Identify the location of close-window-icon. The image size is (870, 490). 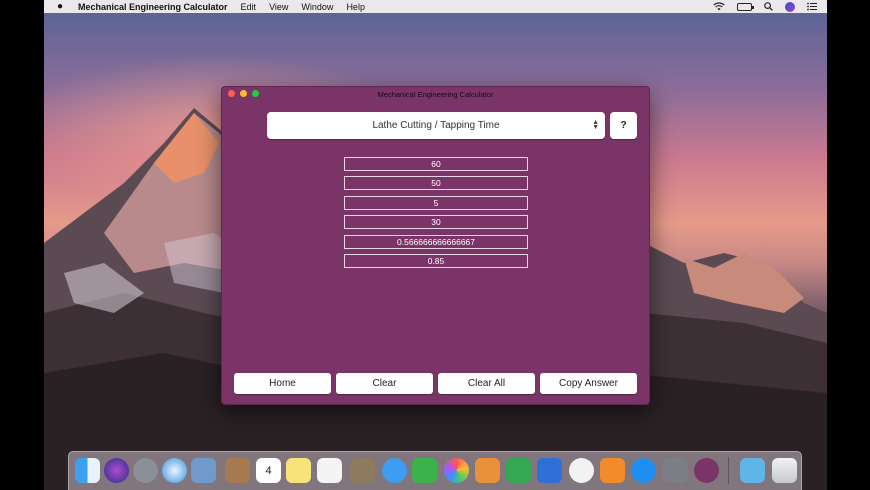
(231, 93).